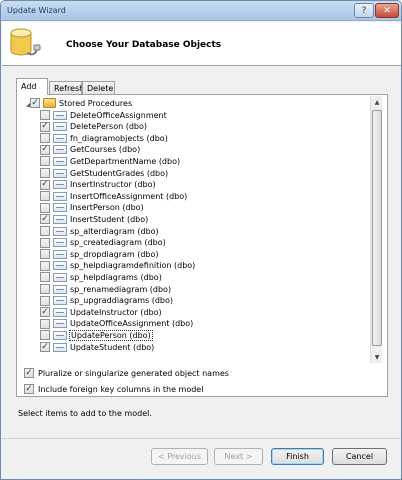 The height and width of the screenshot is (480, 402). I want to click on tree-root: ◢ Stored Procedures, so click(77, 103).